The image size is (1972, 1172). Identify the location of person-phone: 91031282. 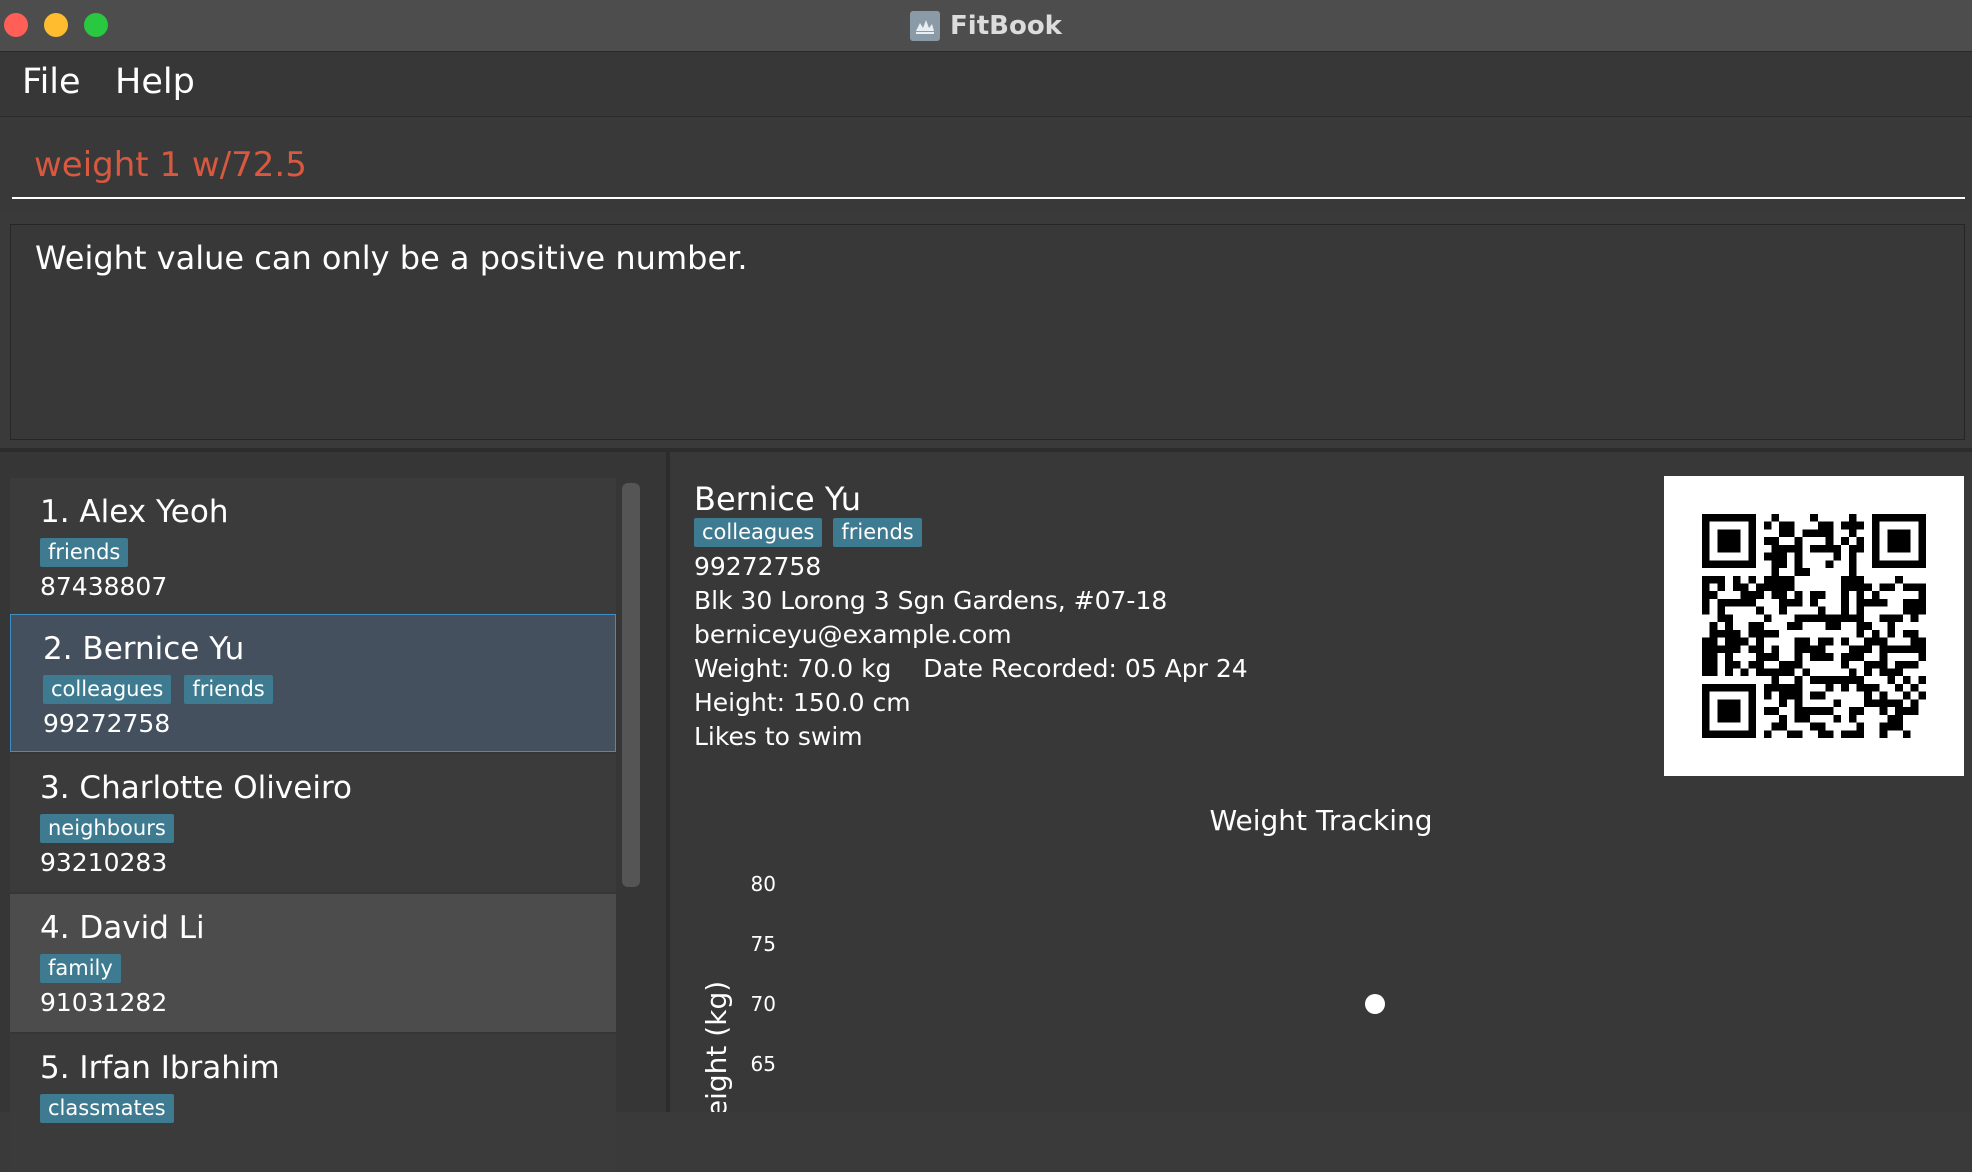
(104, 1002).